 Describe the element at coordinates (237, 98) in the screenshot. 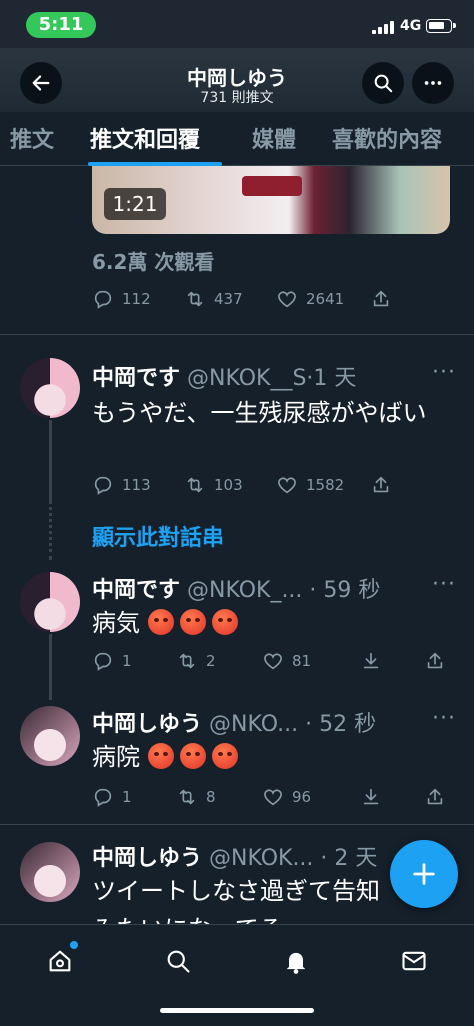

I see `tweet-count: 731 則推文` at that location.